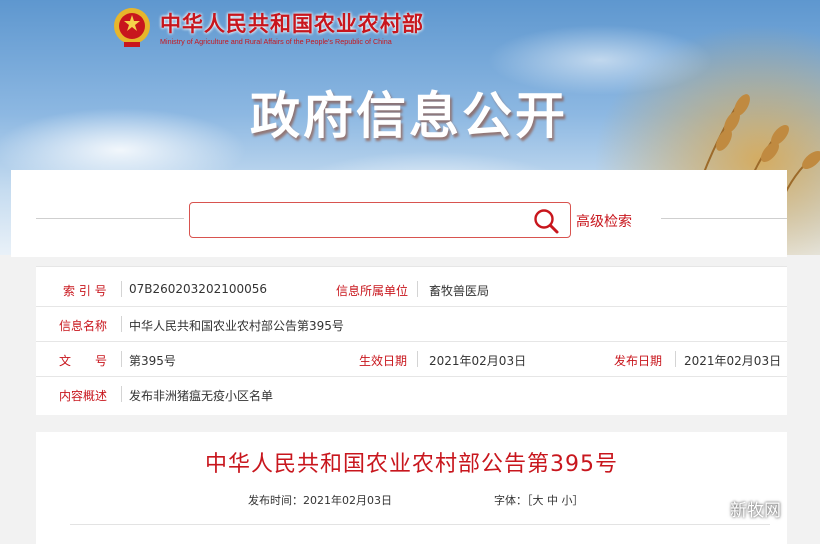 The image size is (820, 544). Describe the element at coordinates (380, 220) in the screenshot. I see `search-input` at that location.